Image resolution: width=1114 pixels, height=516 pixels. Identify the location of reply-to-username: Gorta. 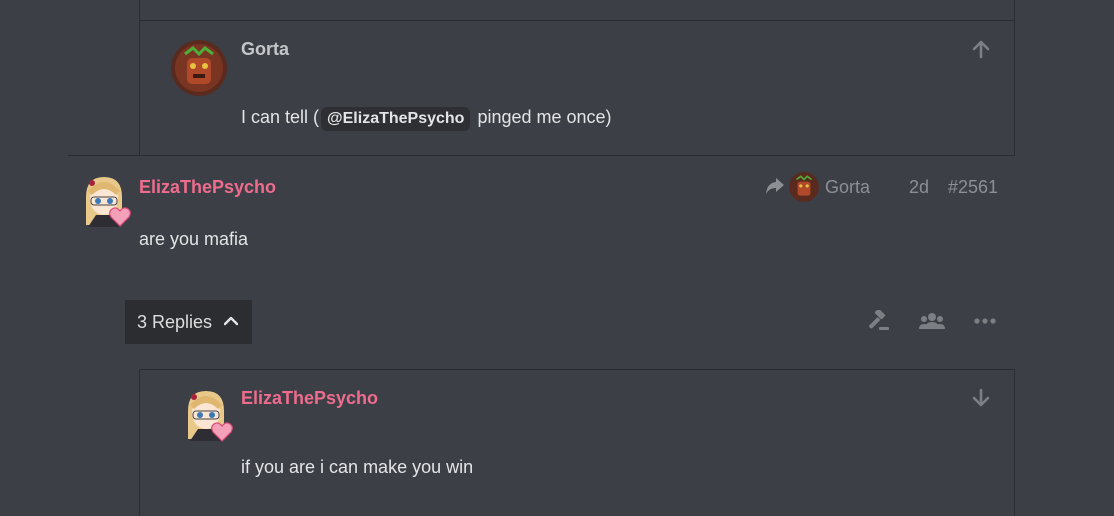
(847, 187).